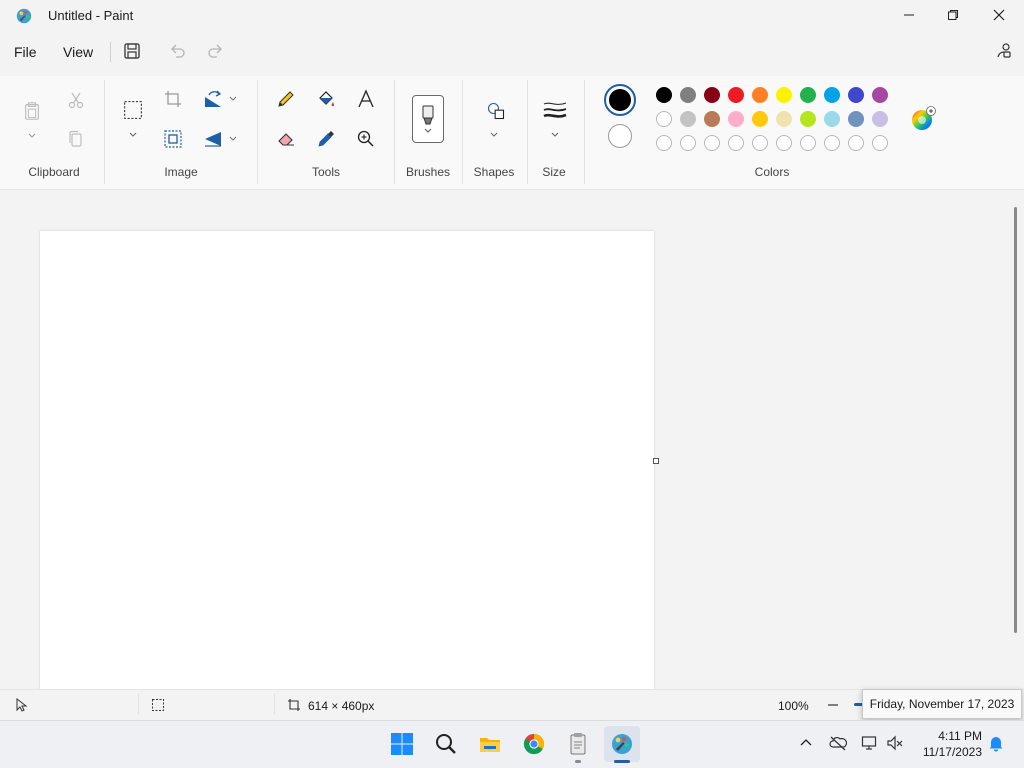 Image resolution: width=1024 pixels, height=768 pixels. I want to click on edit-colors-button, so click(923, 119).